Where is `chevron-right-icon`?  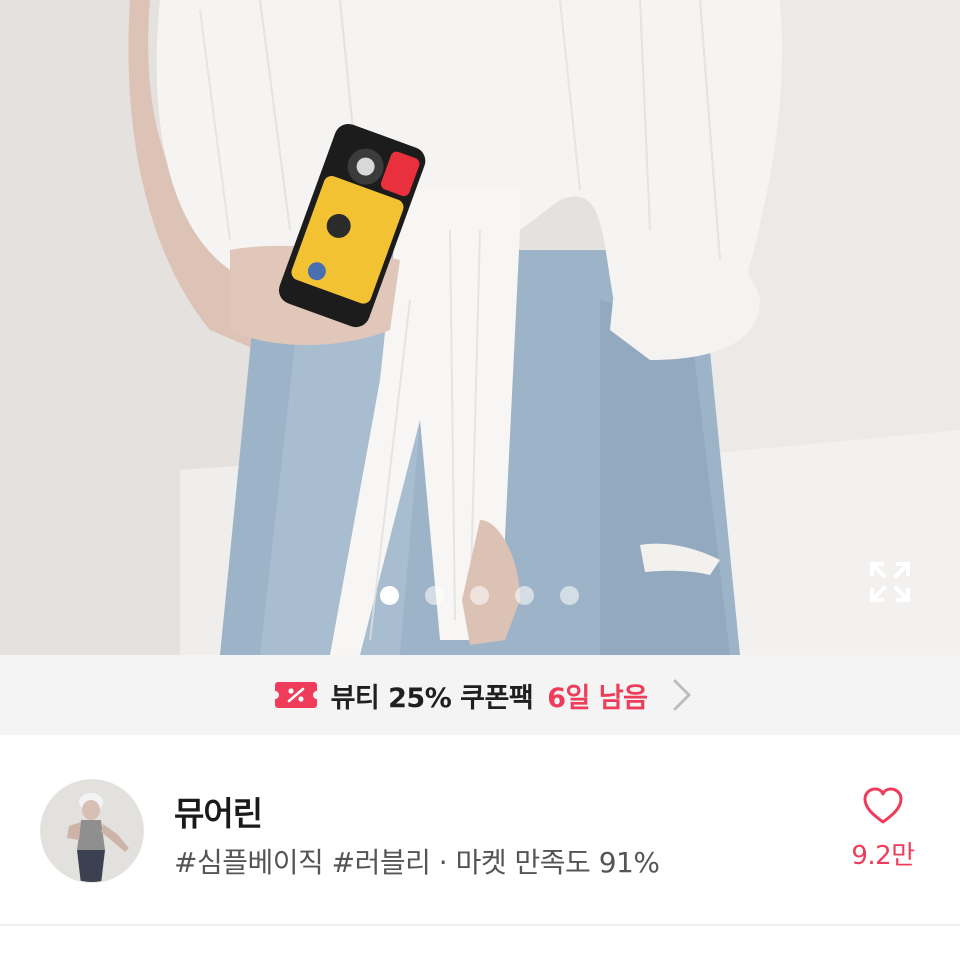
chevron-right-icon is located at coordinates (682, 695).